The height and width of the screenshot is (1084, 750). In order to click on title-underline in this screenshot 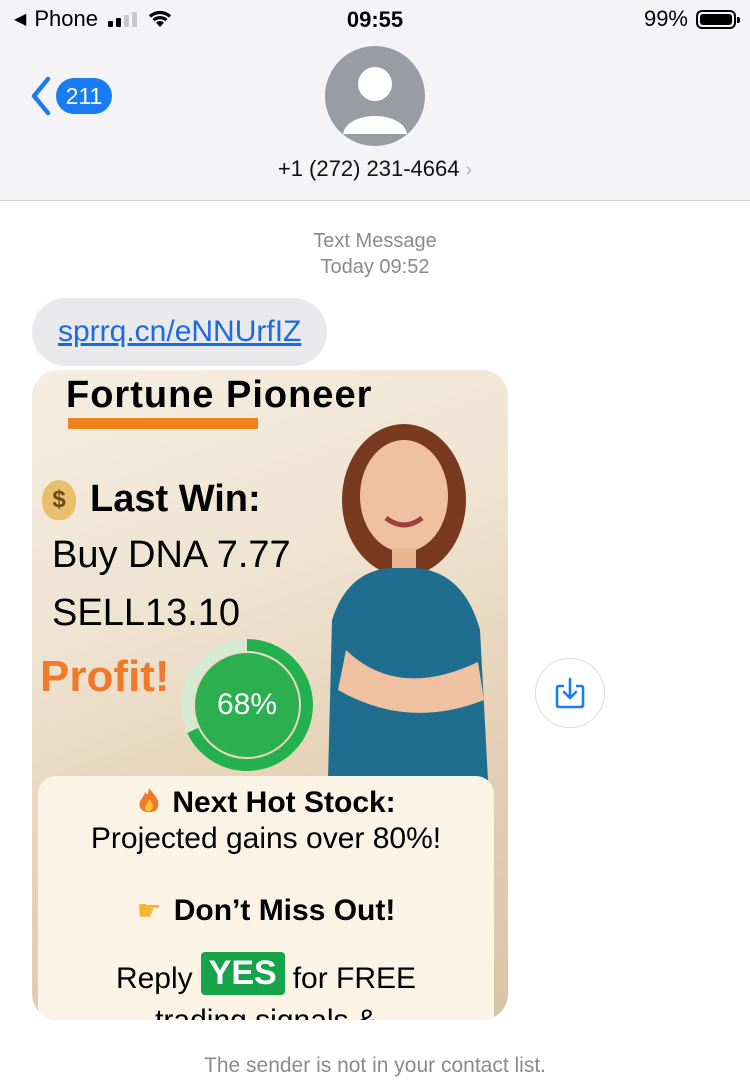, I will do `click(163, 423)`.